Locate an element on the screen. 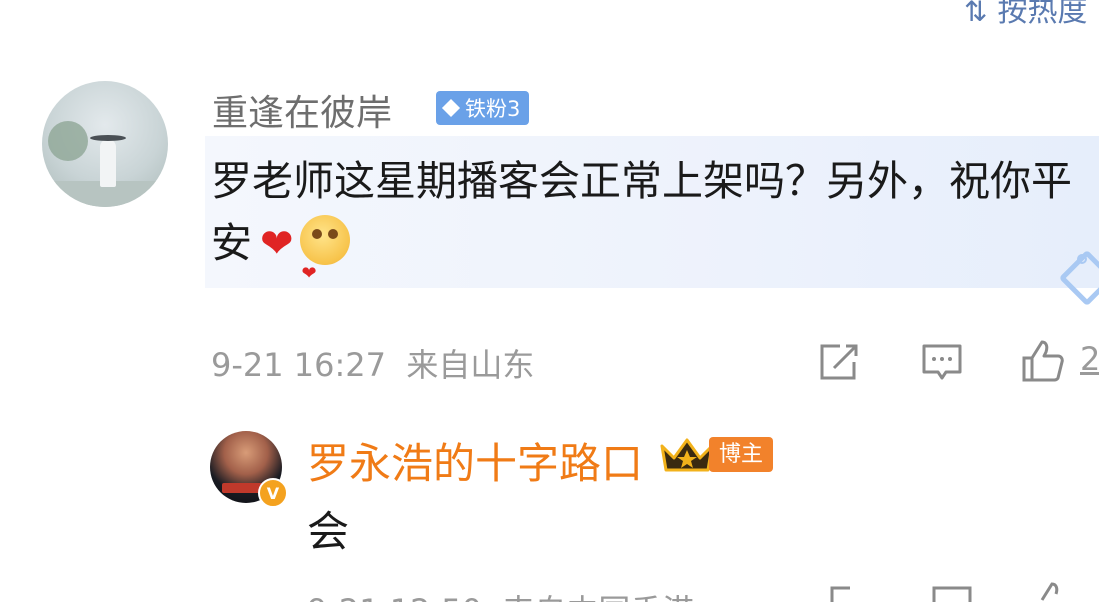  comment-meta: 9-21 16:27 来自山东 is located at coordinates (372, 363).